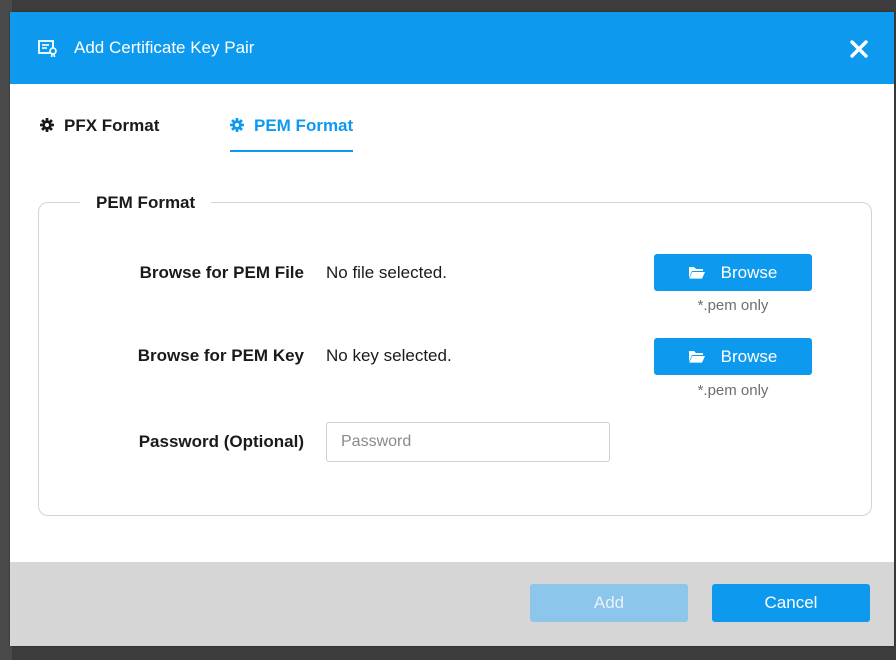 The height and width of the screenshot is (660, 896). Describe the element at coordinates (164, 47) in the screenshot. I see `dialog-title: Add Certificate Key Pair` at that location.